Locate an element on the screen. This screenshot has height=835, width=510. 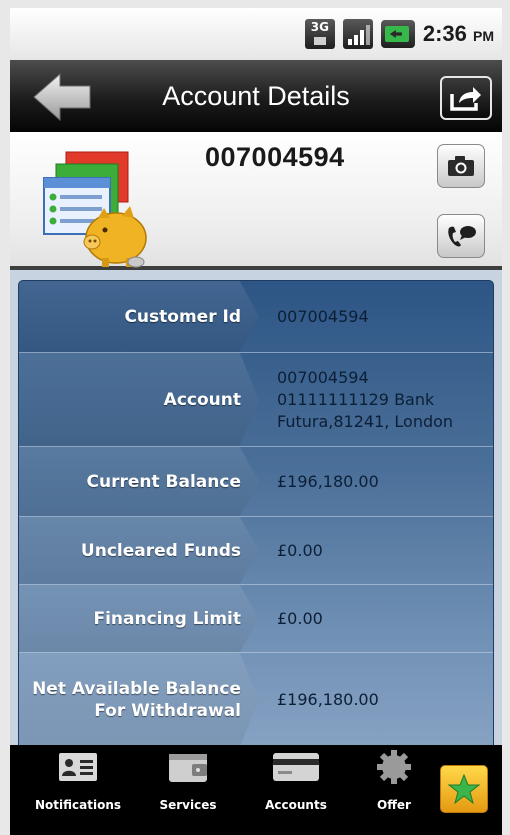
wallet-icon is located at coordinates (188, 767).